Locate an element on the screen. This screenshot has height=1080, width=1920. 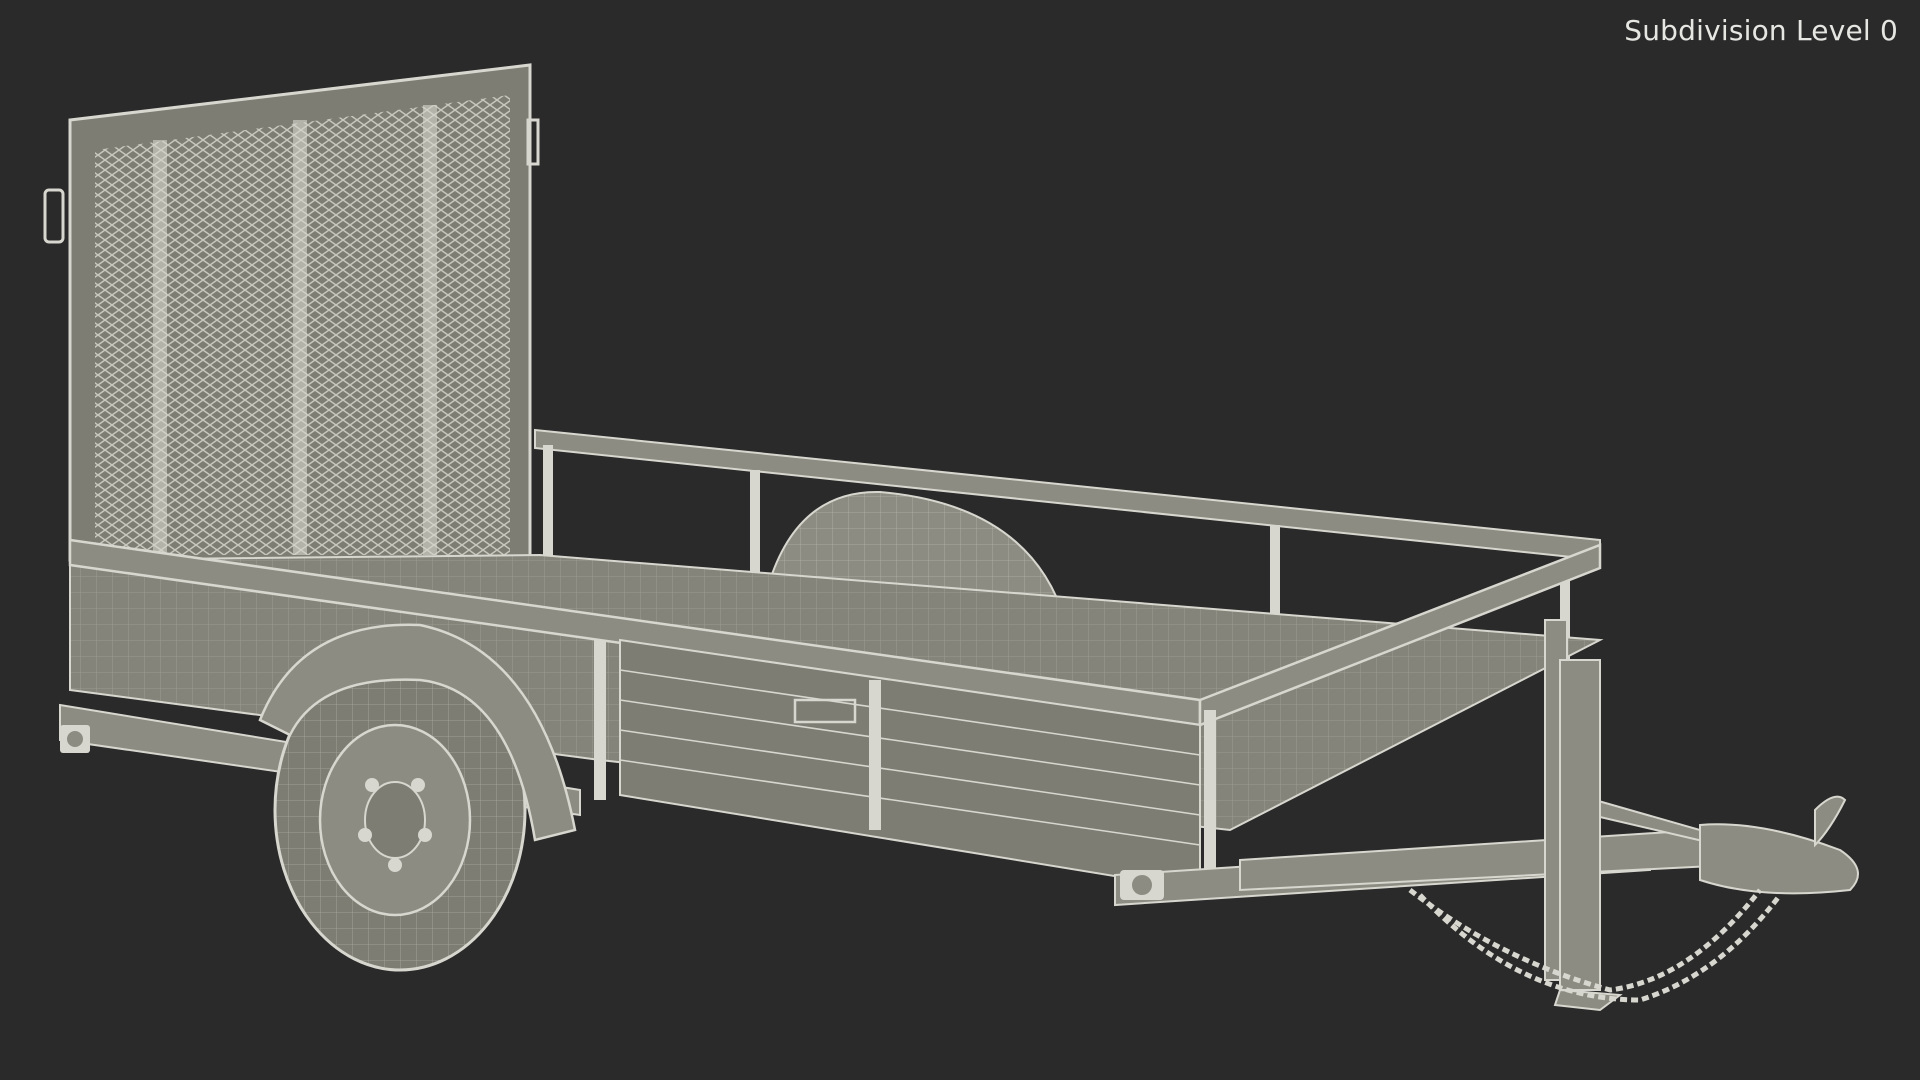
hitch-coupler is located at coordinates (1779, 845).